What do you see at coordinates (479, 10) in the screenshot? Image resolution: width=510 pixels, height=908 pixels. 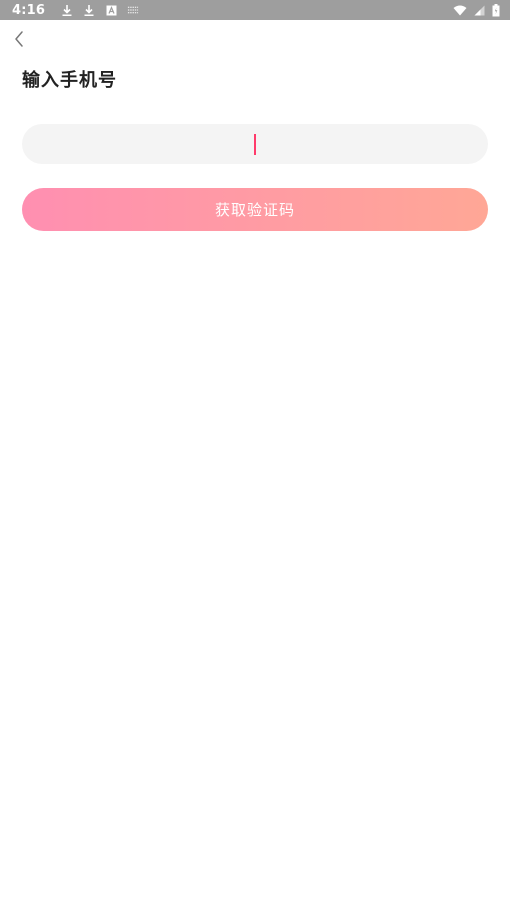 I see `signal-icon` at bounding box center [479, 10].